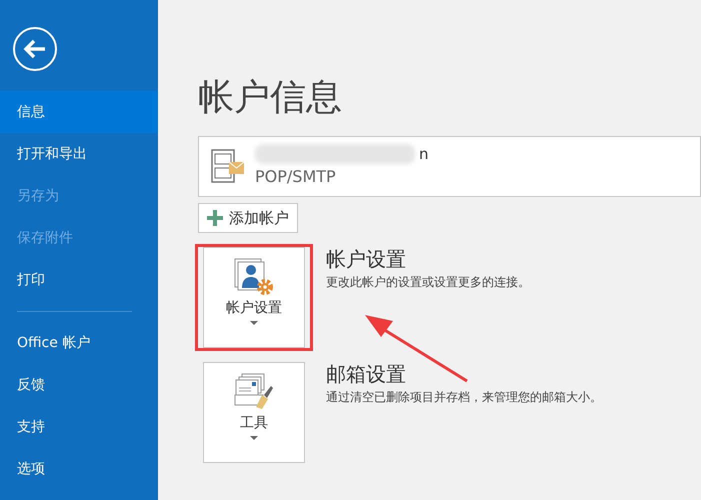  Describe the element at coordinates (254, 413) in the screenshot. I see `tools-button: 工具` at that location.